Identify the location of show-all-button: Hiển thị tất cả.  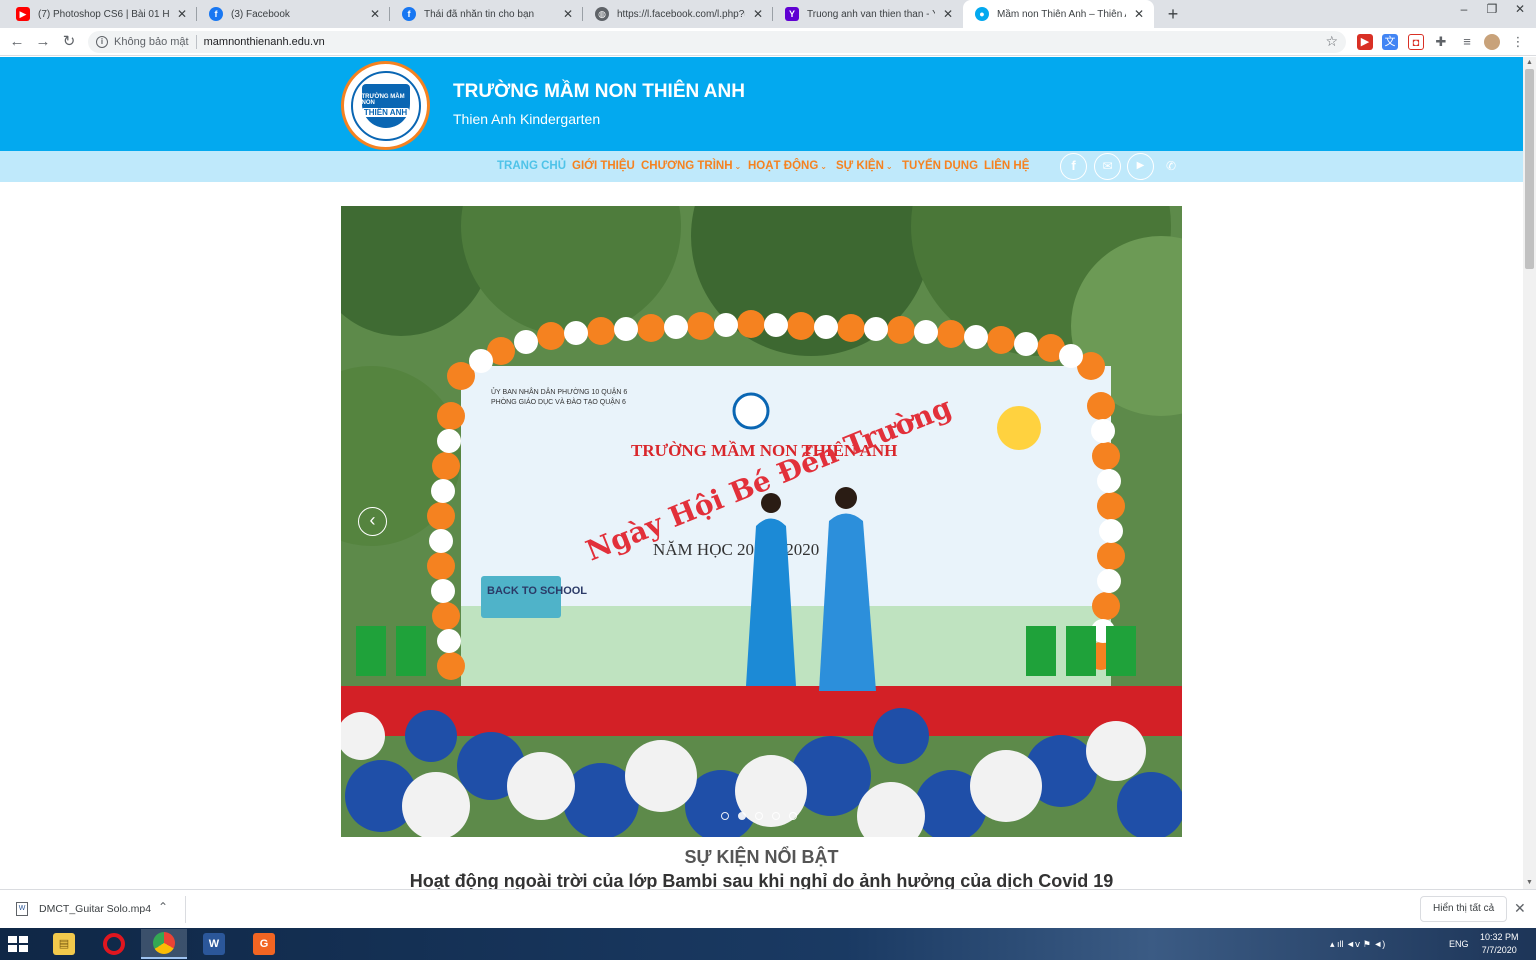
(1464, 909).